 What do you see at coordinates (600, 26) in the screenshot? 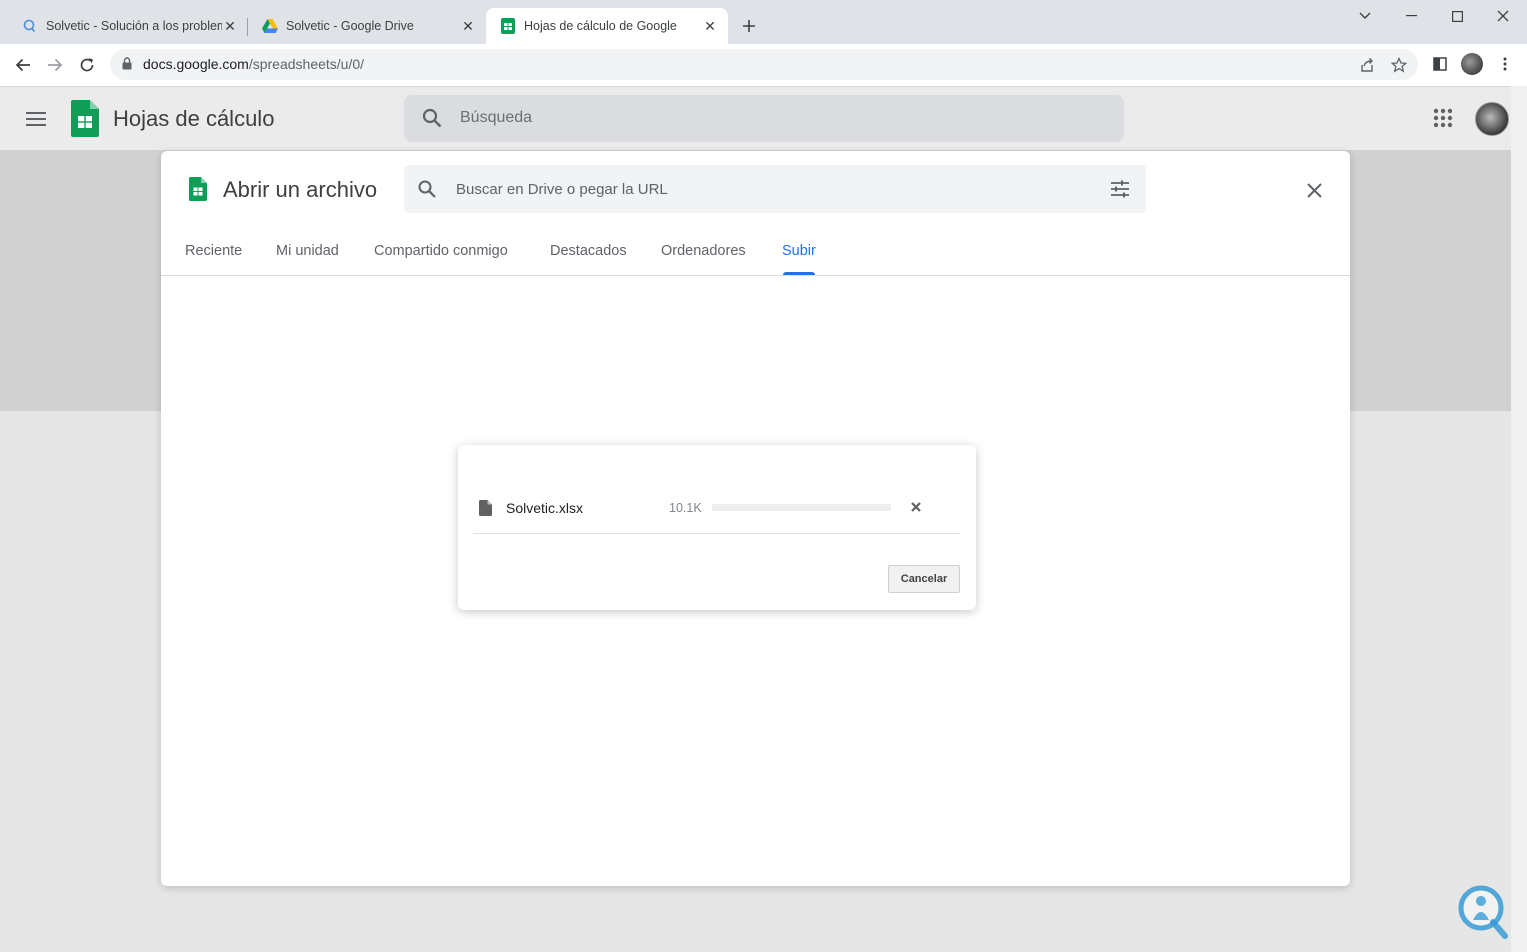
I see `tab-title: Hojas de cálculo de Google` at bounding box center [600, 26].